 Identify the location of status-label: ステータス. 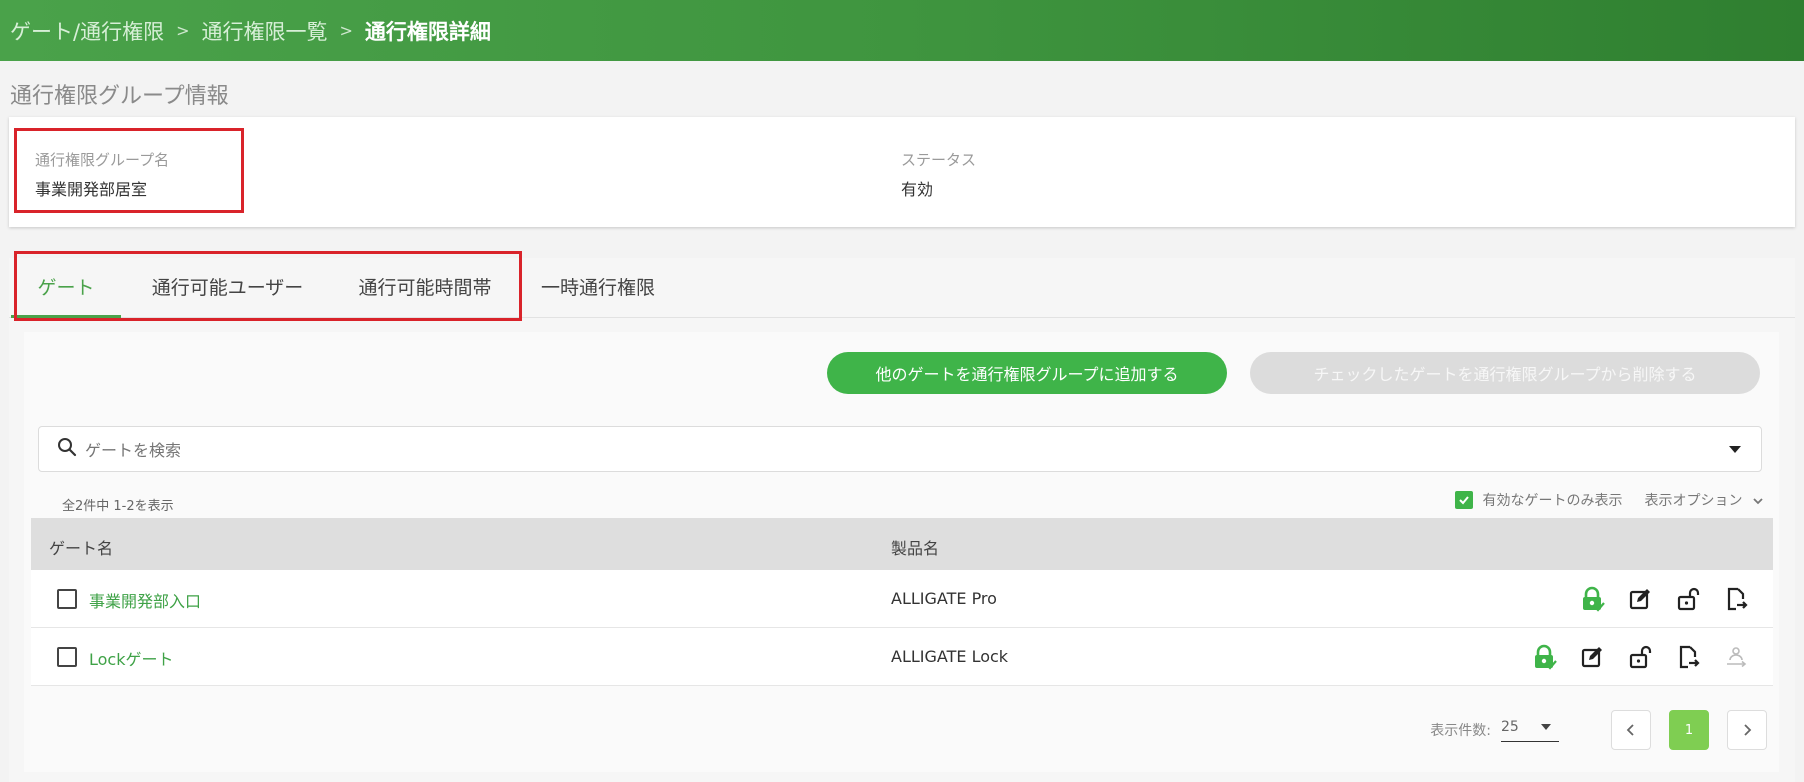
(939, 160).